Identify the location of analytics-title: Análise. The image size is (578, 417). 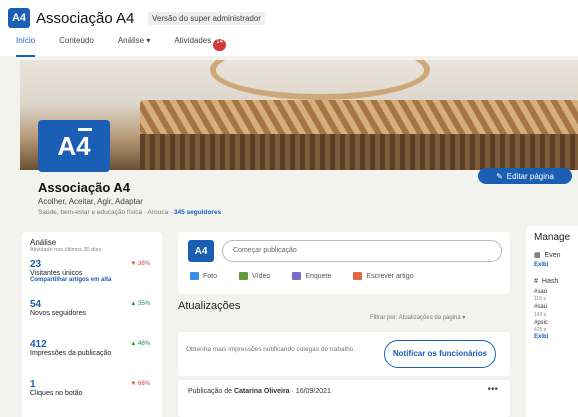
(43, 242).